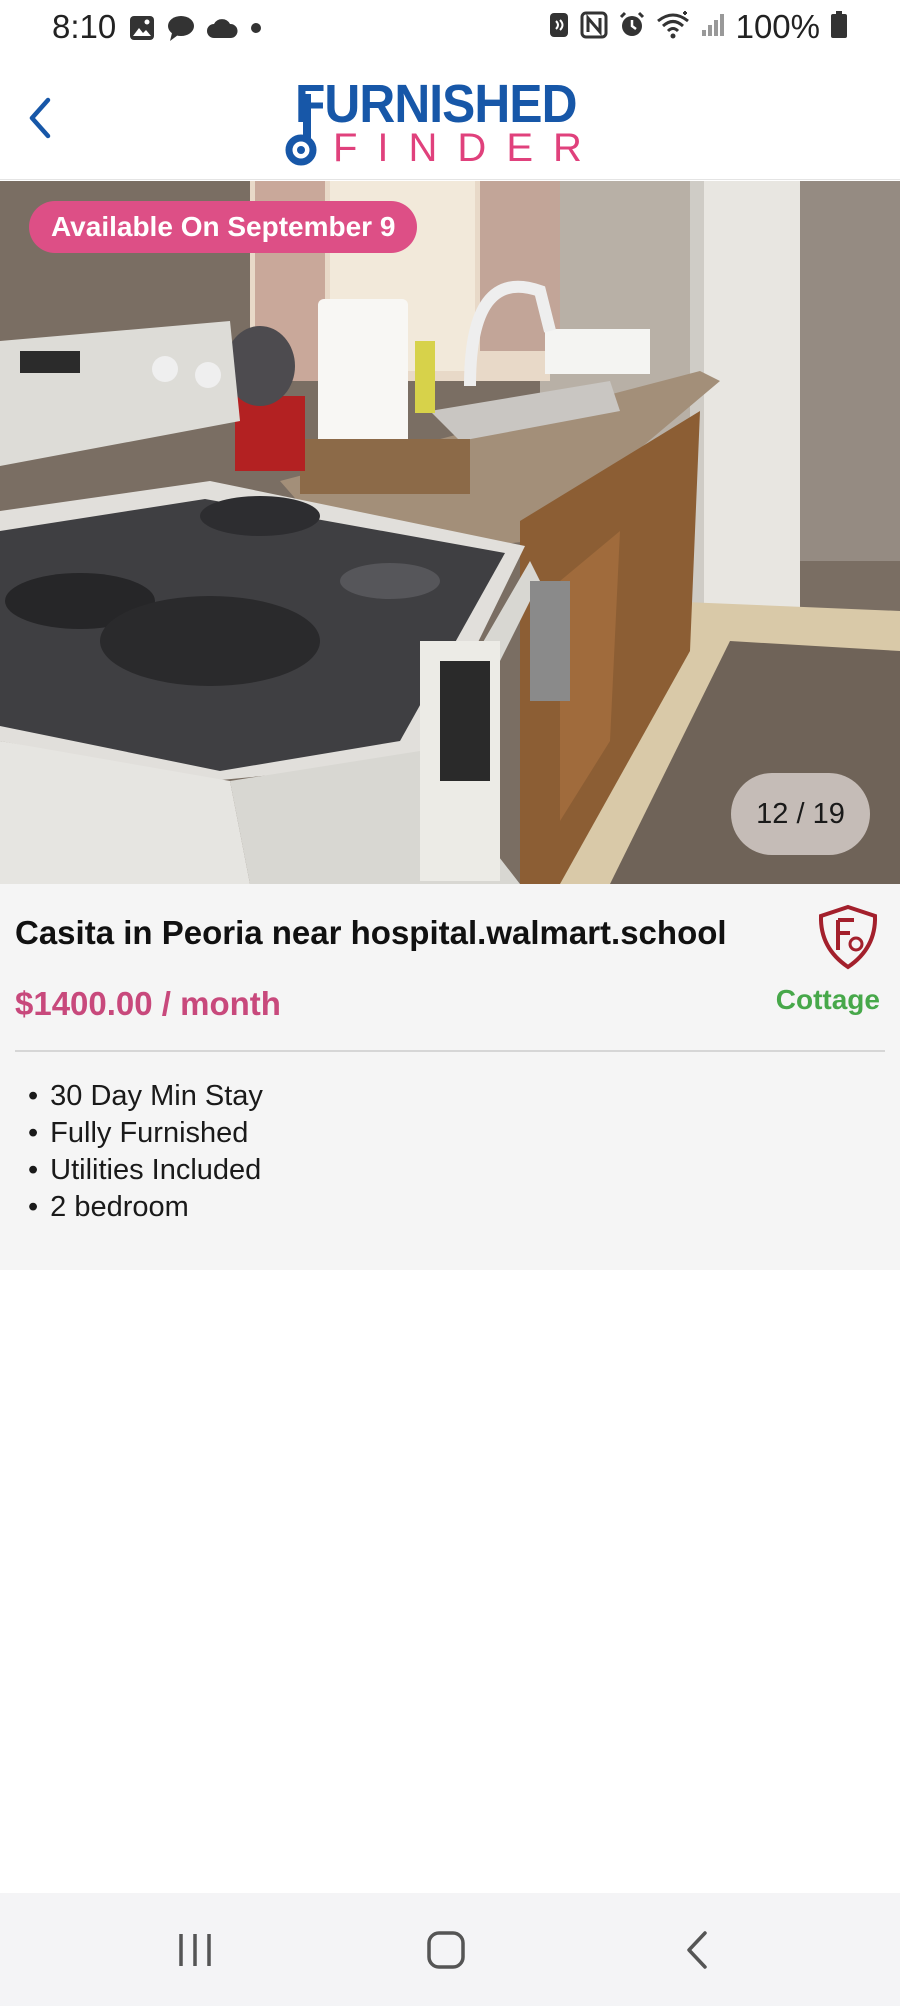 The image size is (900, 2006). What do you see at coordinates (839, 27) in the screenshot?
I see `battery-icon` at bounding box center [839, 27].